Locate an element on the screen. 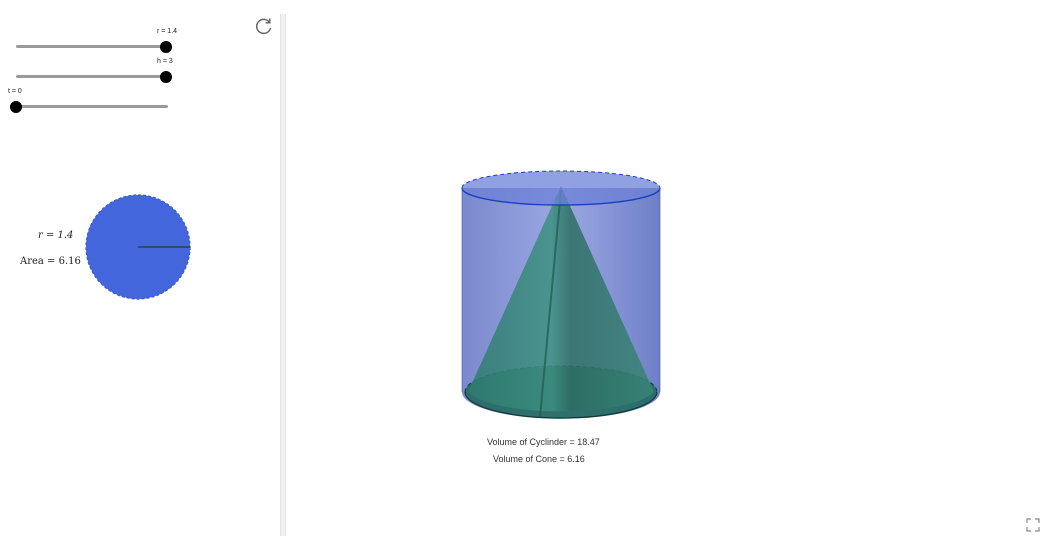 Image resolution: width=1046 pixels, height=536 pixels. area-label: Area = 6.16 is located at coordinates (50, 261).